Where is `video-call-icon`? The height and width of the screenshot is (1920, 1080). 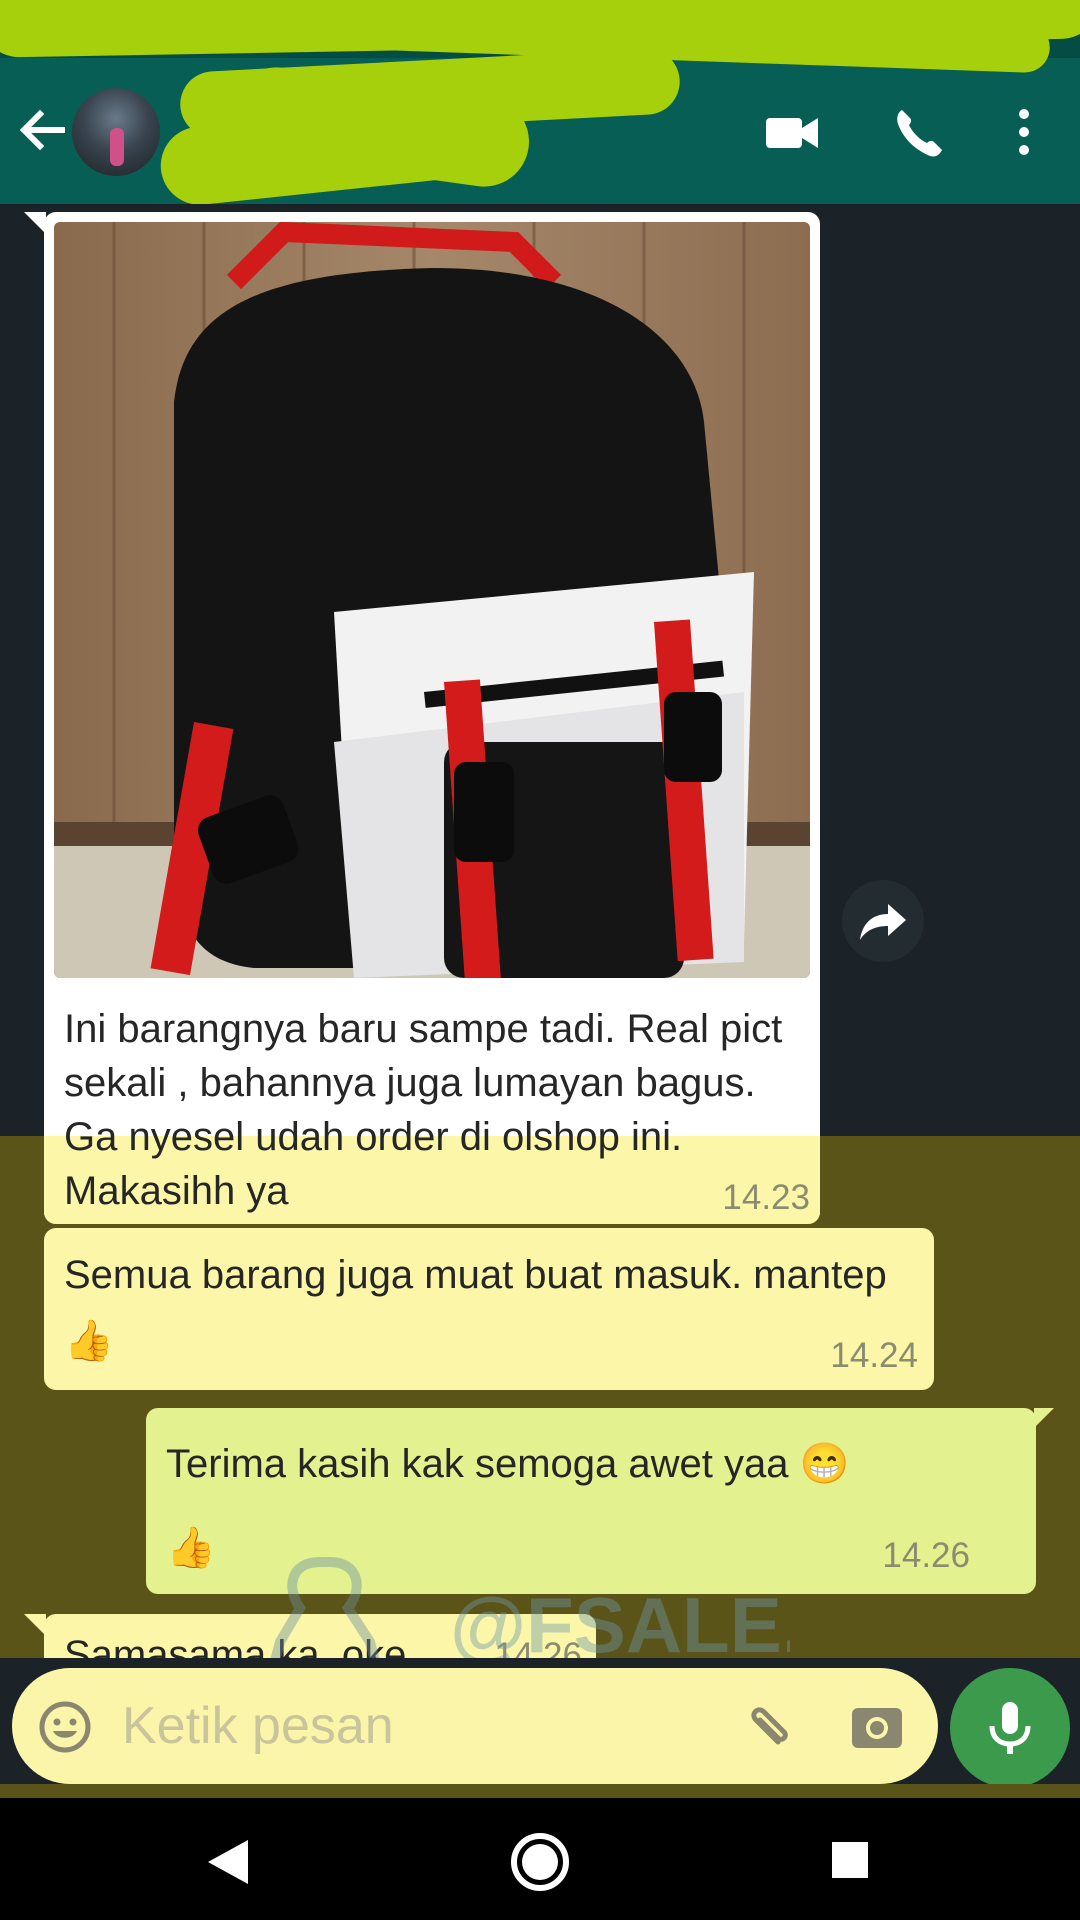
video-call-icon is located at coordinates (792, 133).